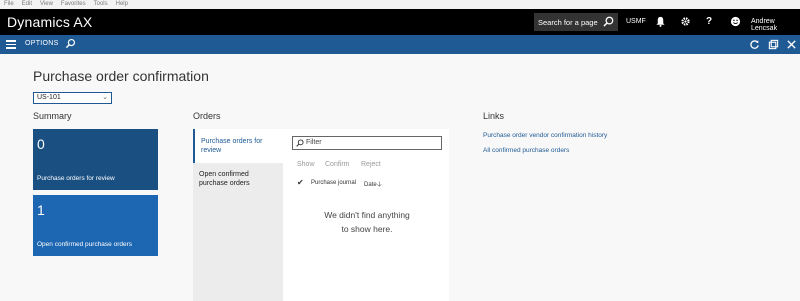  What do you see at coordinates (46, 4) in the screenshot?
I see `menu-view: View` at bounding box center [46, 4].